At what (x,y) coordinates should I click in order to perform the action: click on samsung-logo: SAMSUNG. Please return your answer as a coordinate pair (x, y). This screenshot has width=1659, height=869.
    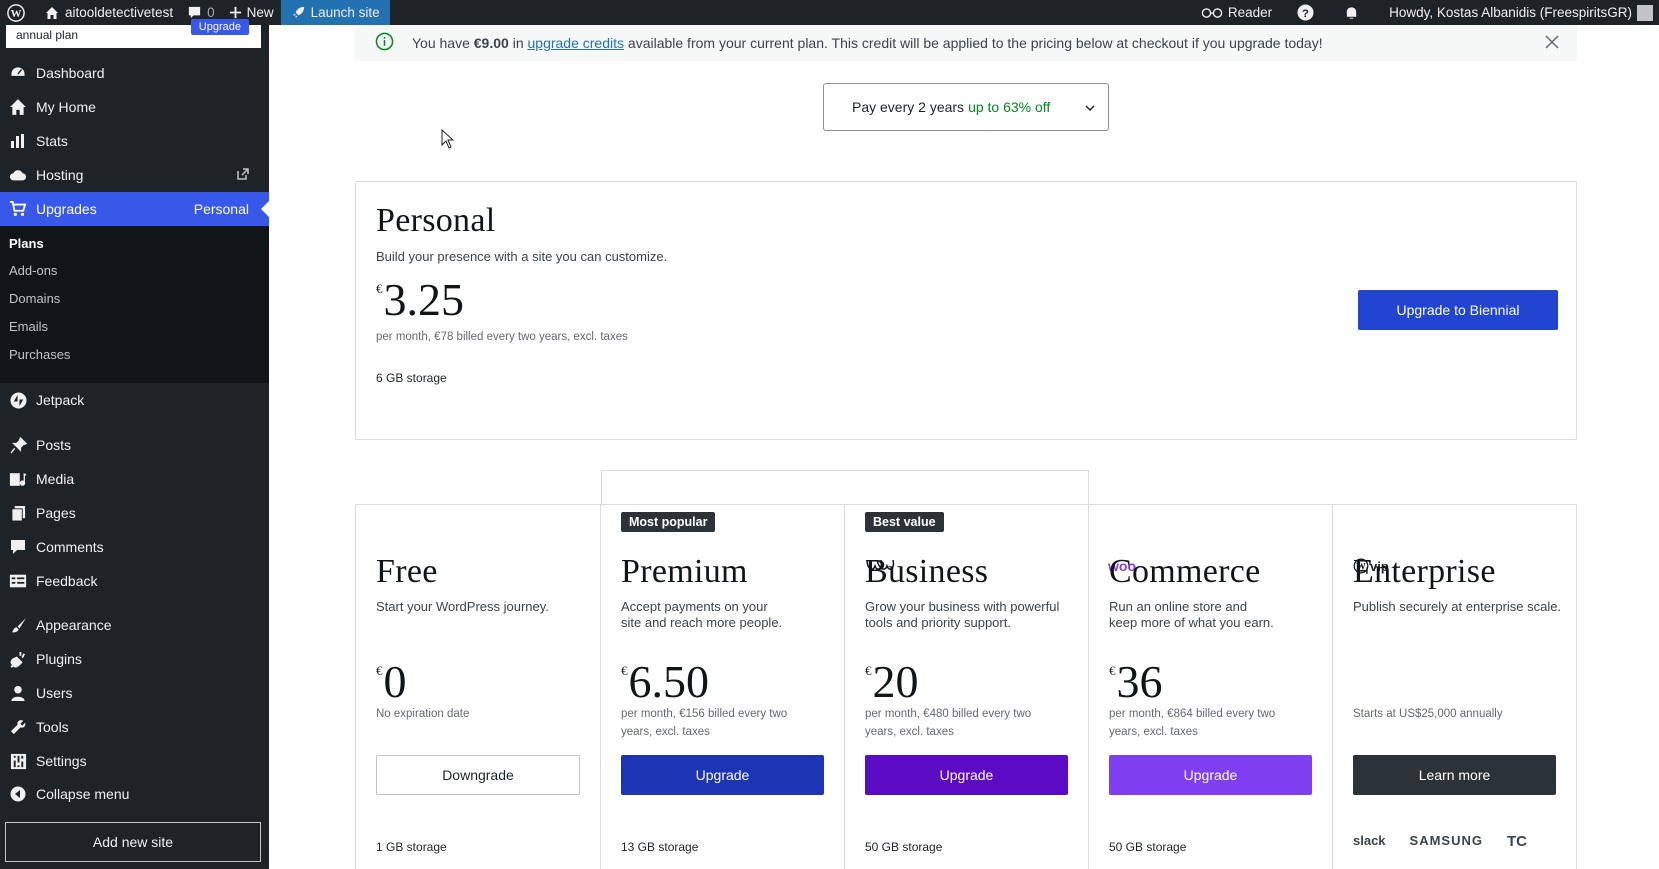
    Looking at the image, I should click on (1446, 840).